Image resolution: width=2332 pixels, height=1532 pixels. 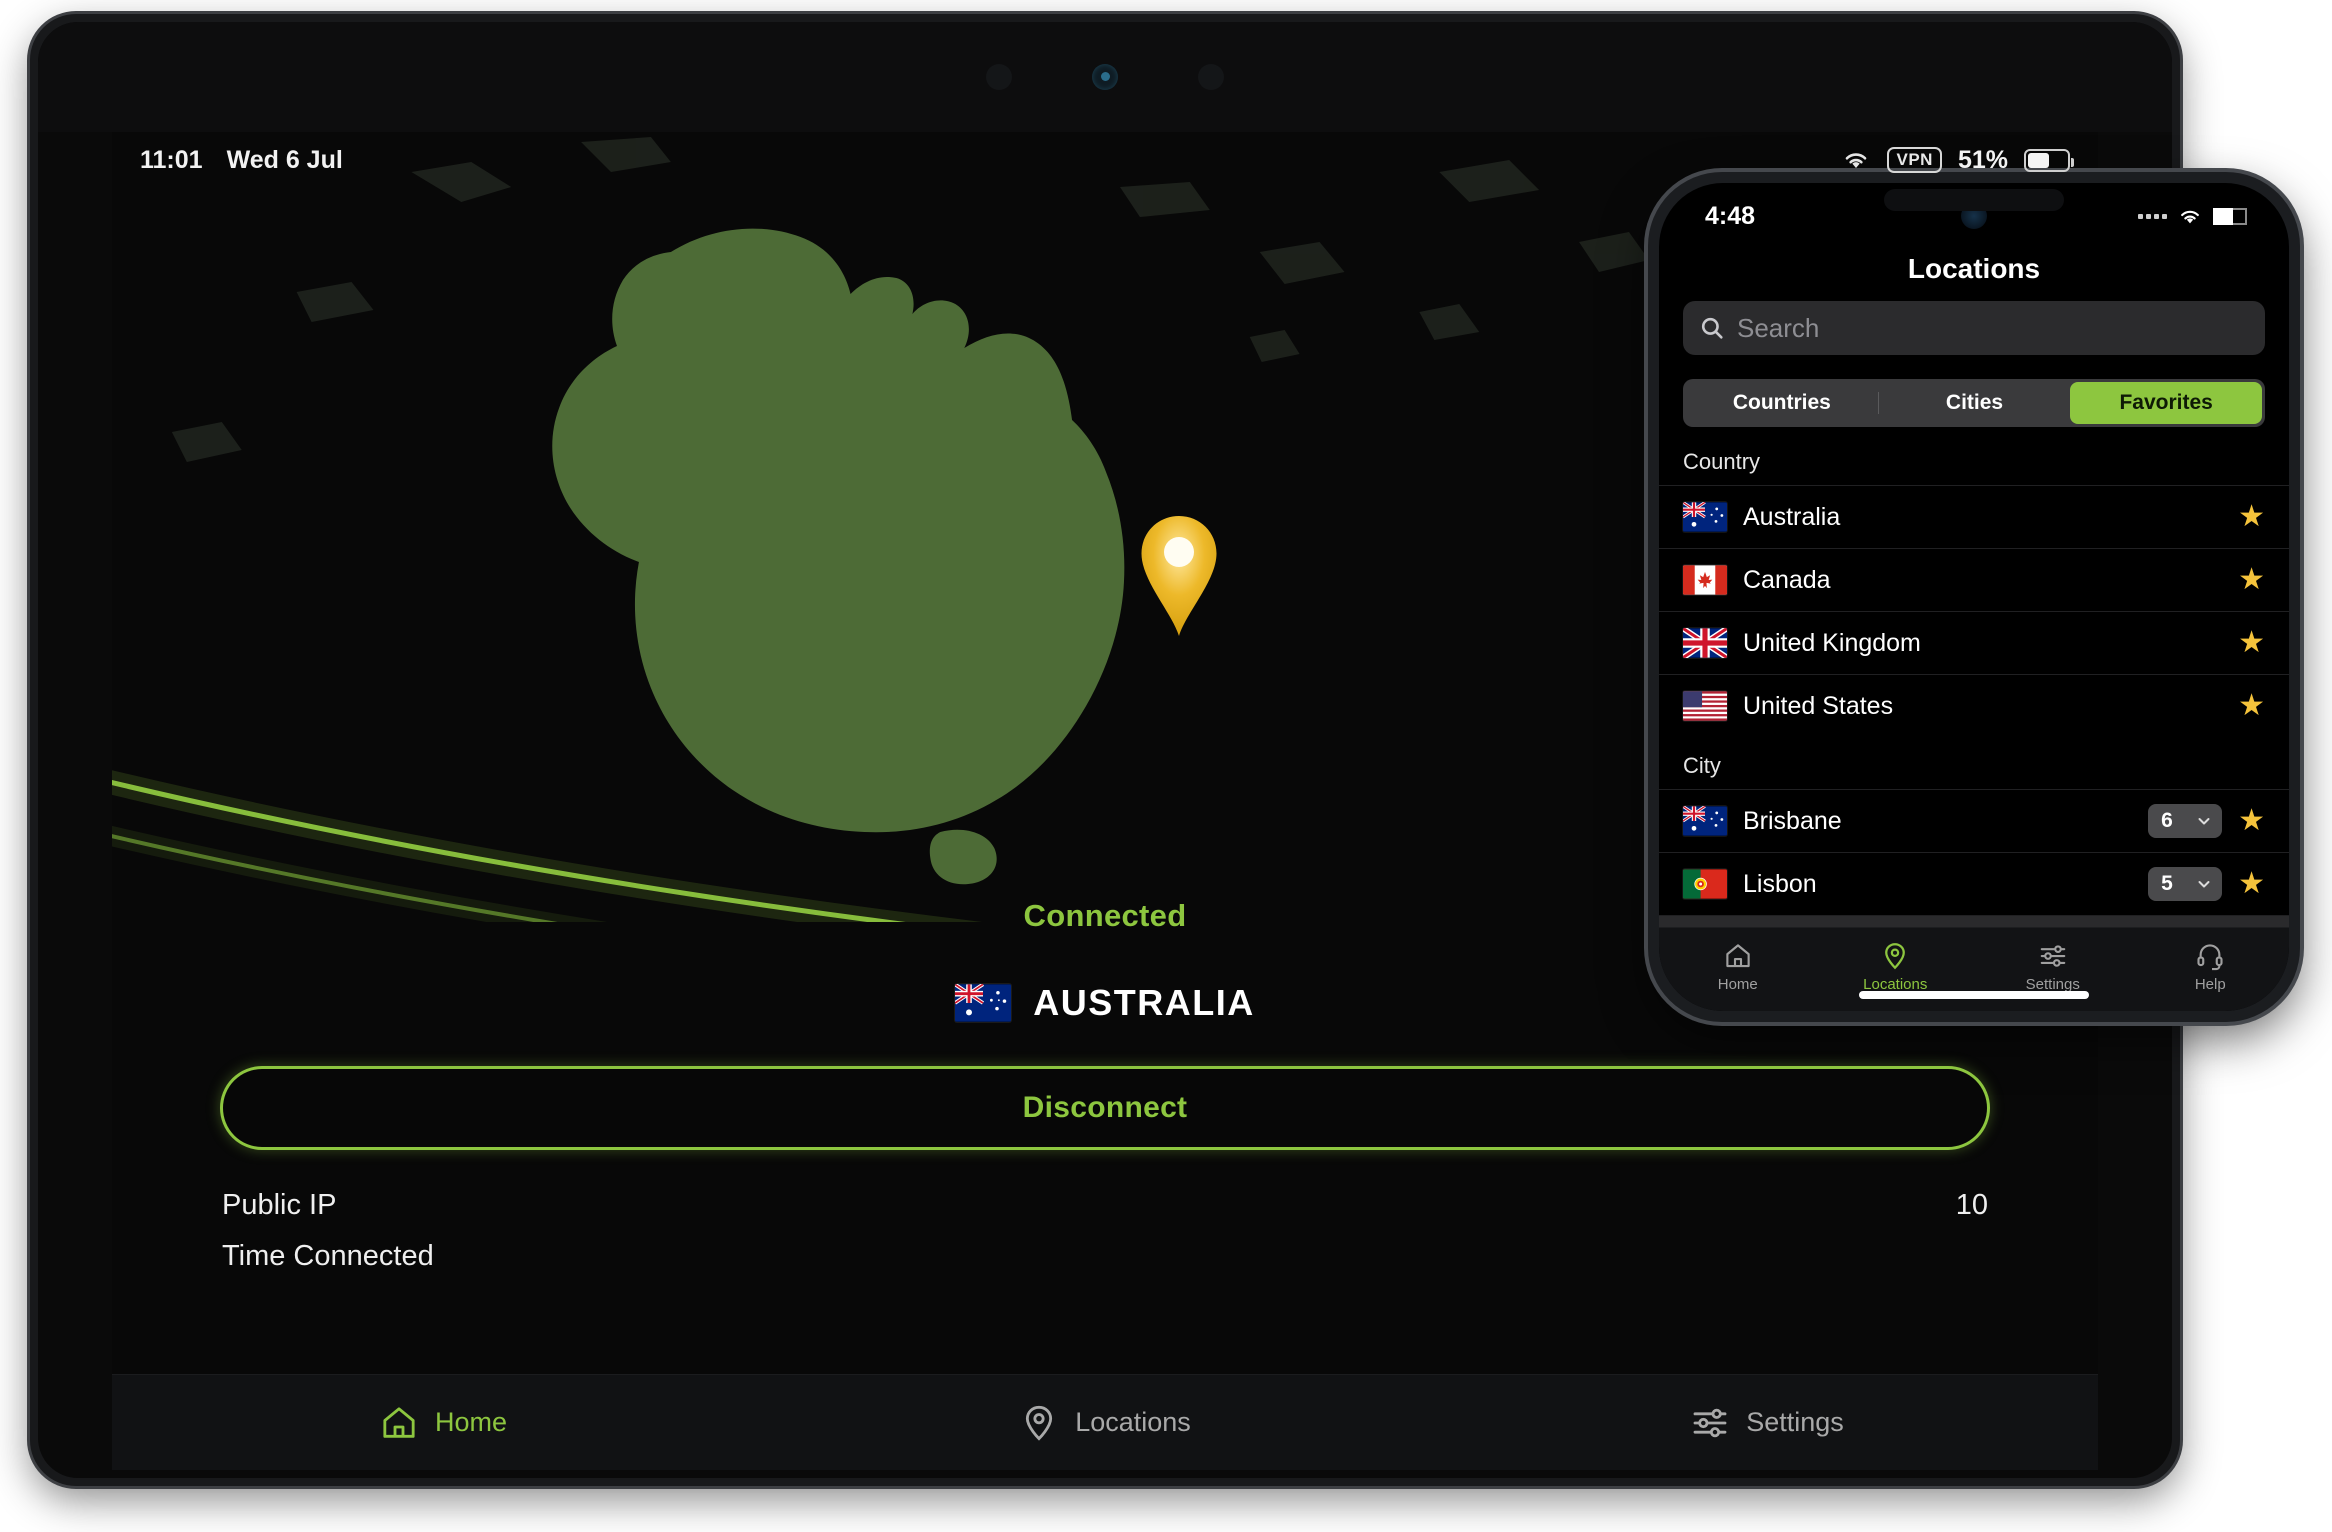 I want to click on tablet-tab-locations: Locations, so click(x=1105, y=1423).